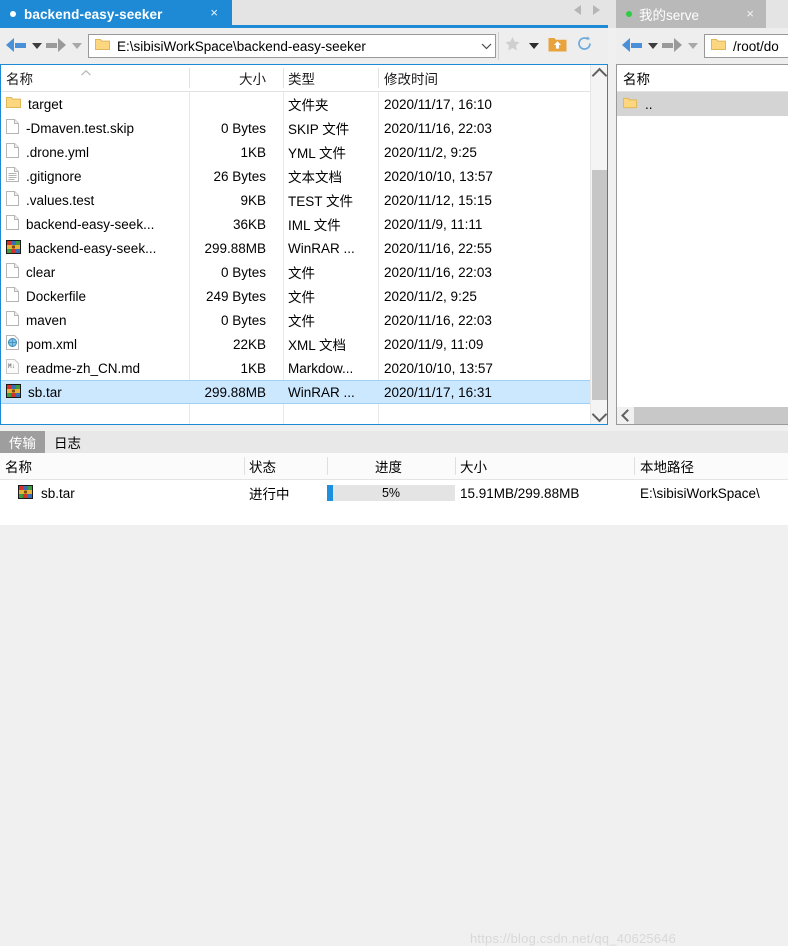 Image resolution: width=788 pixels, height=946 pixels. What do you see at coordinates (295, 152) in the screenshot?
I see `table-row: .drone.yml 1KB YML 文件 2020/11/2, 9:25` at bounding box center [295, 152].